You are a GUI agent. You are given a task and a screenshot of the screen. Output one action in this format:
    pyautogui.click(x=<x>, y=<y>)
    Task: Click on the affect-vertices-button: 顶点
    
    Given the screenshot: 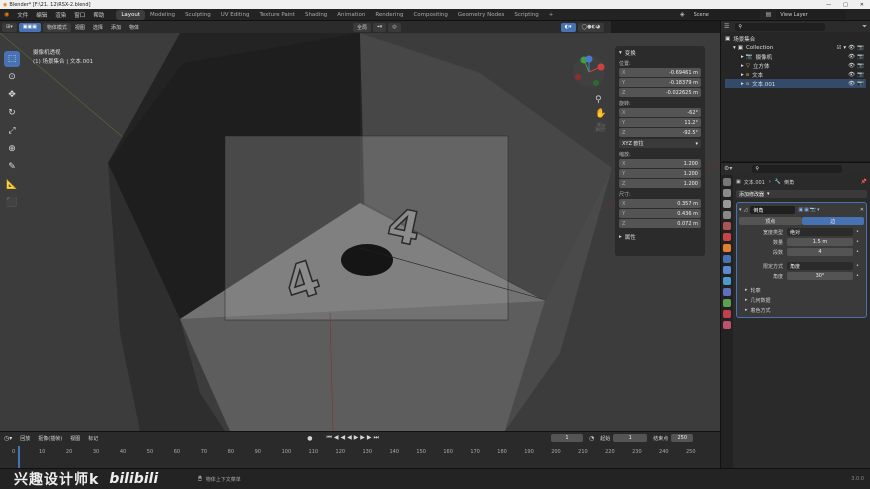 What is the action you would take?
    pyautogui.click(x=770, y=221)
    